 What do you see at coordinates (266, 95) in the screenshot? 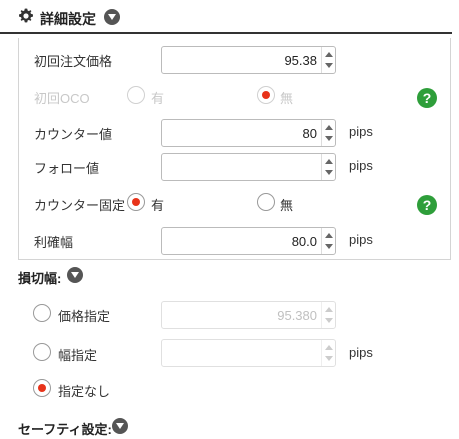
I see `initial-oco-no-radio` at bounding box center [266, 95].